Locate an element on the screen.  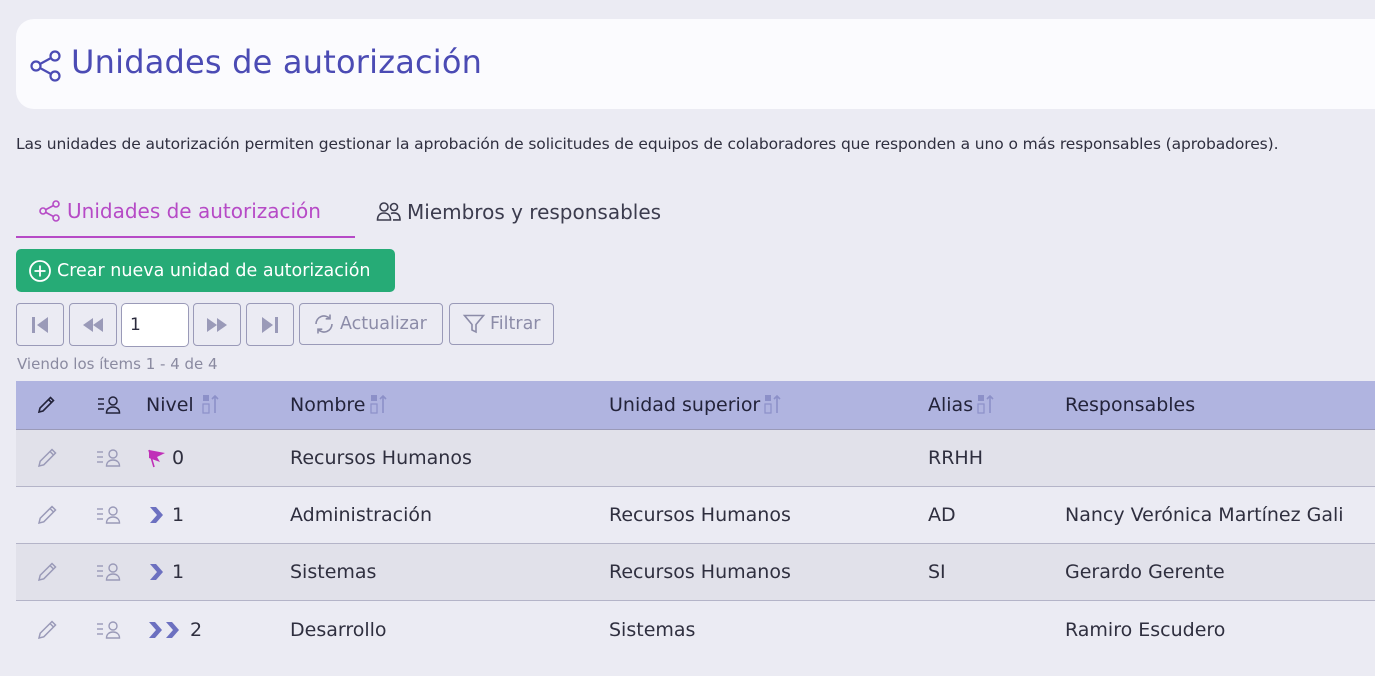
rewind-icon is located at coordinates (93, 324).